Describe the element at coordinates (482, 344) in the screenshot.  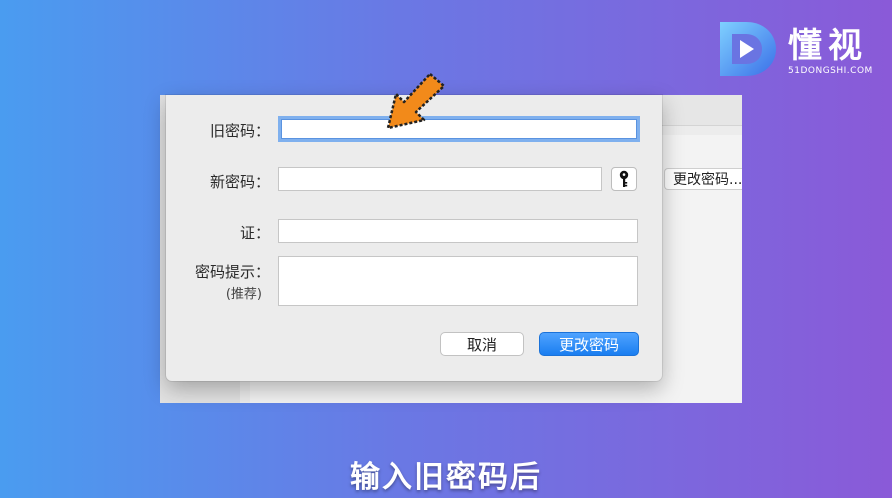
I see `cancel-button: 取消` at that location.